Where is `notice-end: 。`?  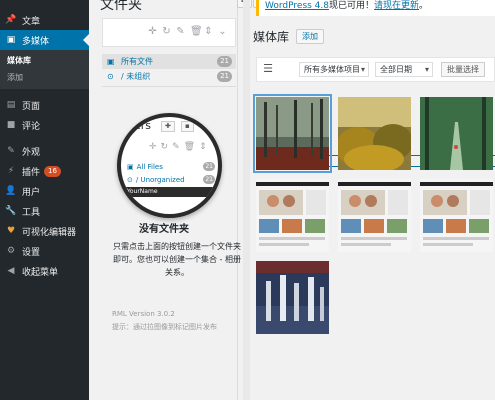 notice-end: 。 is located at coordinates (424, 6).